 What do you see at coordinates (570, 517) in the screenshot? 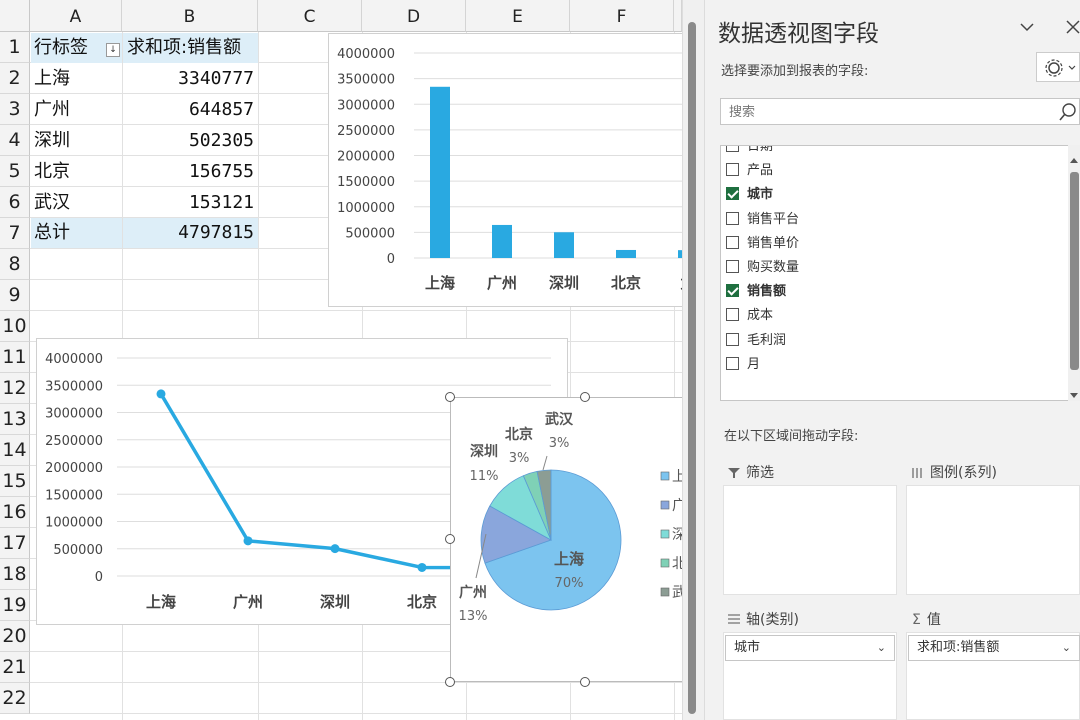
I see `pie-chart-plot: 上海 70% 广州 13% 深圳 11% 北京 3% 武汉 3% 上广深北武` at bounding box center [570, 517].